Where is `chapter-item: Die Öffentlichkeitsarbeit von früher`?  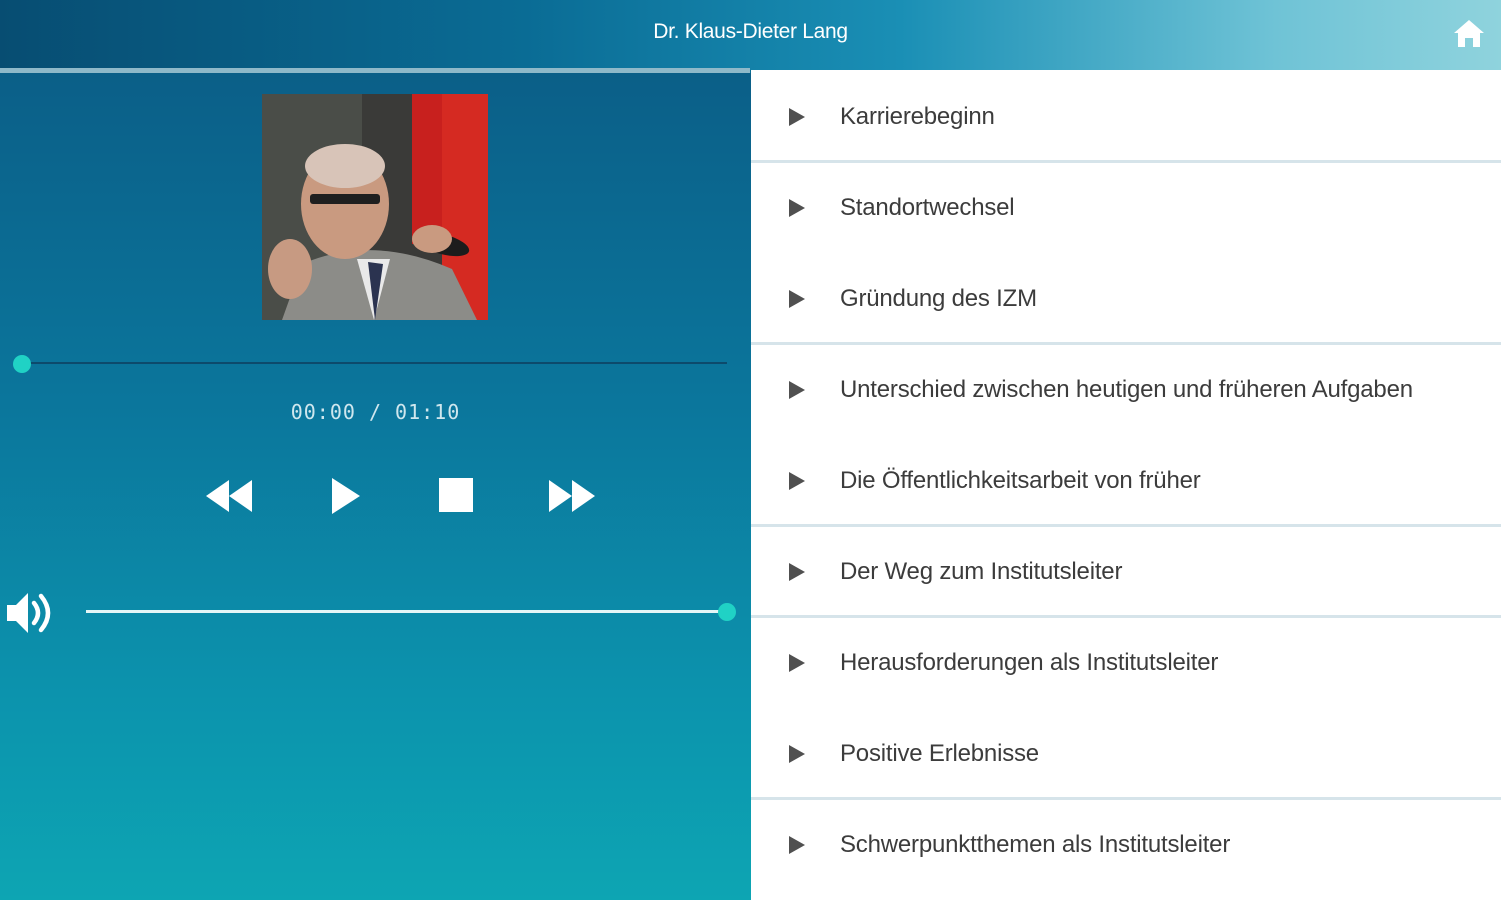 chapter-item: Die Öffentlichkeitsarbeit von früher is located at coordinates (1126, 480).